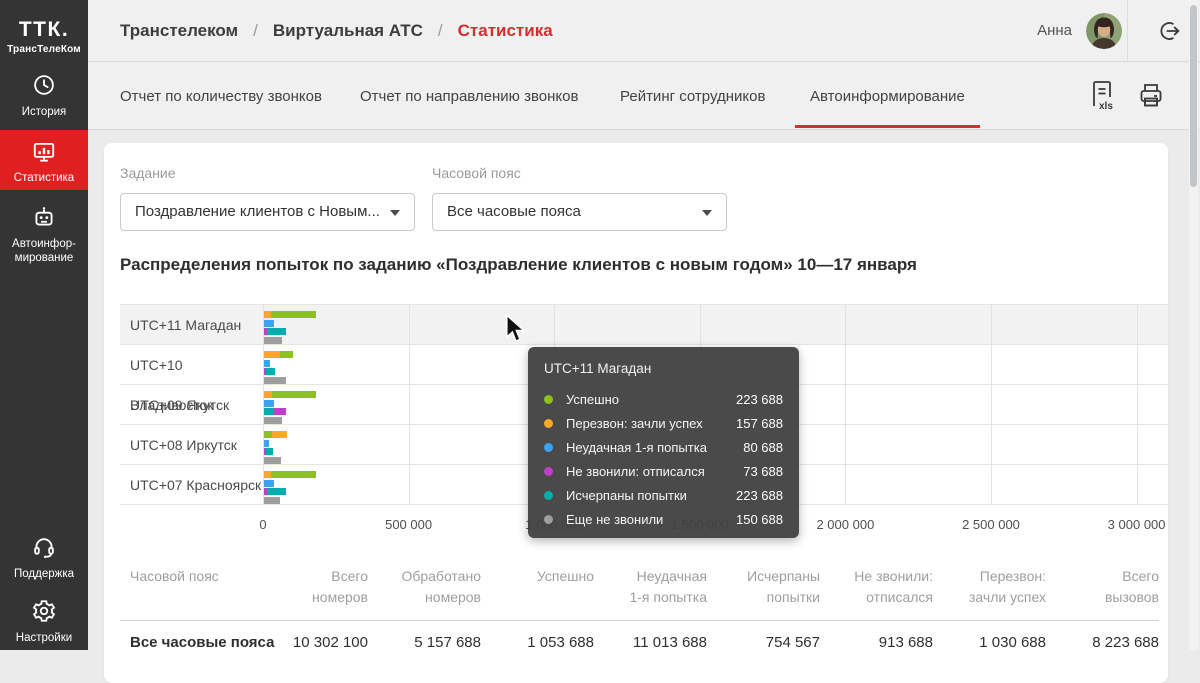 The image size is (1200, 683). What do you see at coordinates (670, 642) in the screenshot?
I see `table-cell: 11 013 688` at bounding box center [670, 642].